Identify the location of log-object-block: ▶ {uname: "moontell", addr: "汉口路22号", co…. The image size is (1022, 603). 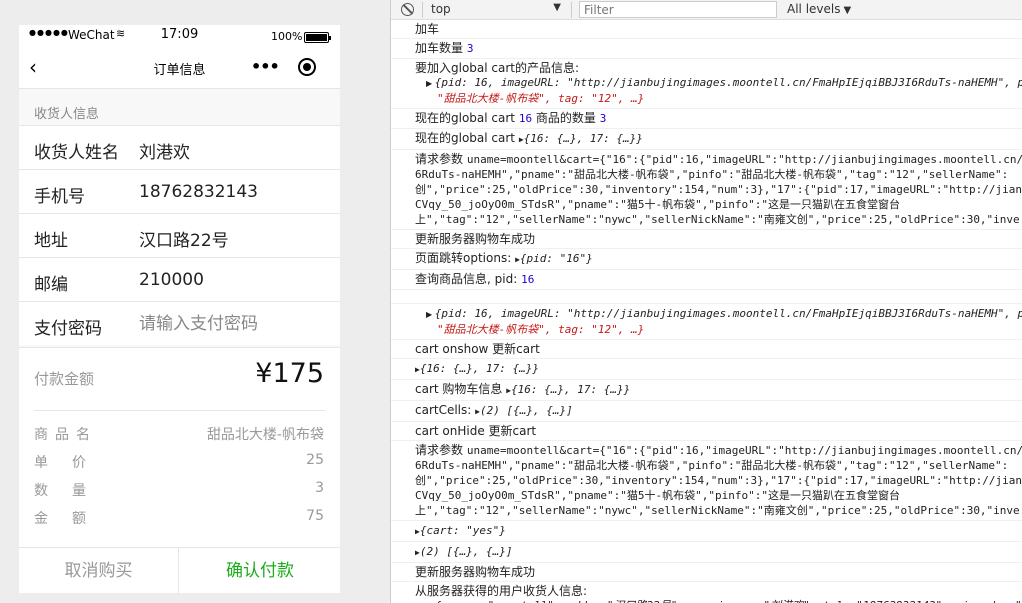
(718, 600).